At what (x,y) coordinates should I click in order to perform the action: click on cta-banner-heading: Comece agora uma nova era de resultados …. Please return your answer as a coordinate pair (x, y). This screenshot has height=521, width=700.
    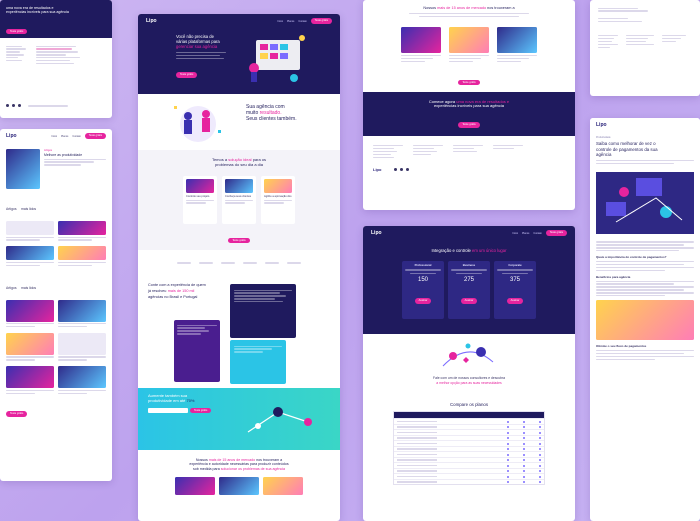
    Looking at the image, I should click on (469, 103).